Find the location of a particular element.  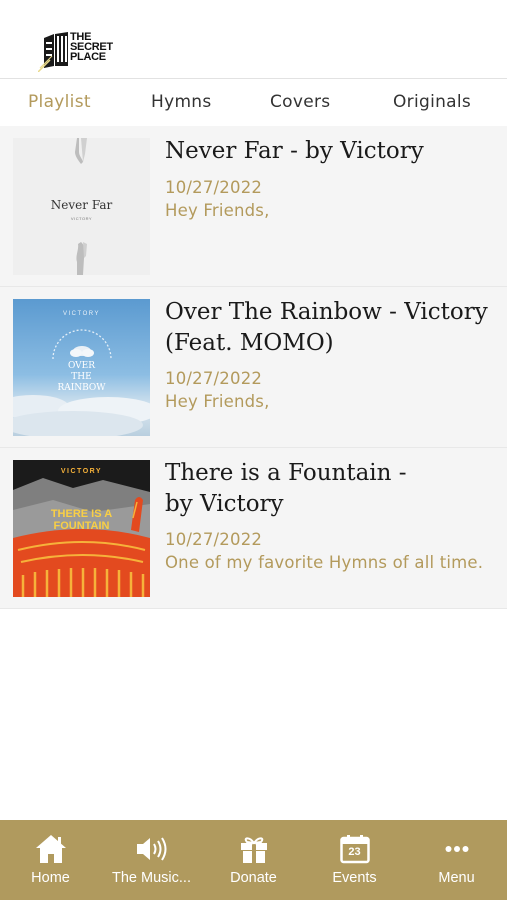

artwork-title-line-2: THE is located at coordinates (81, 377).